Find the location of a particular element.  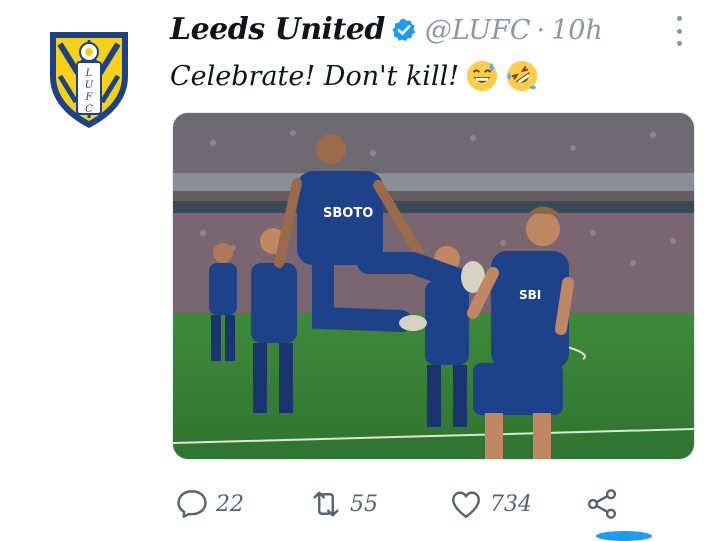

rolling-laughing-emoji-icon is located at coordinates (522, 76).